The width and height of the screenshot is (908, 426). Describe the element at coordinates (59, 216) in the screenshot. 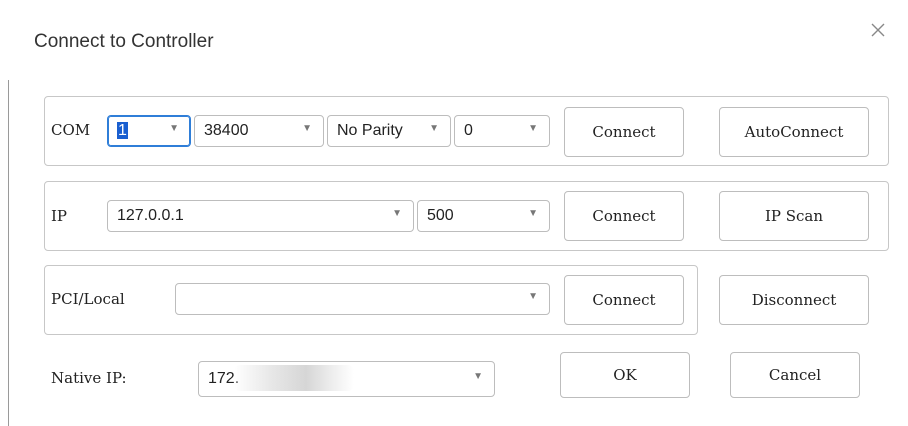

I see `ip-label: IP` at that location.